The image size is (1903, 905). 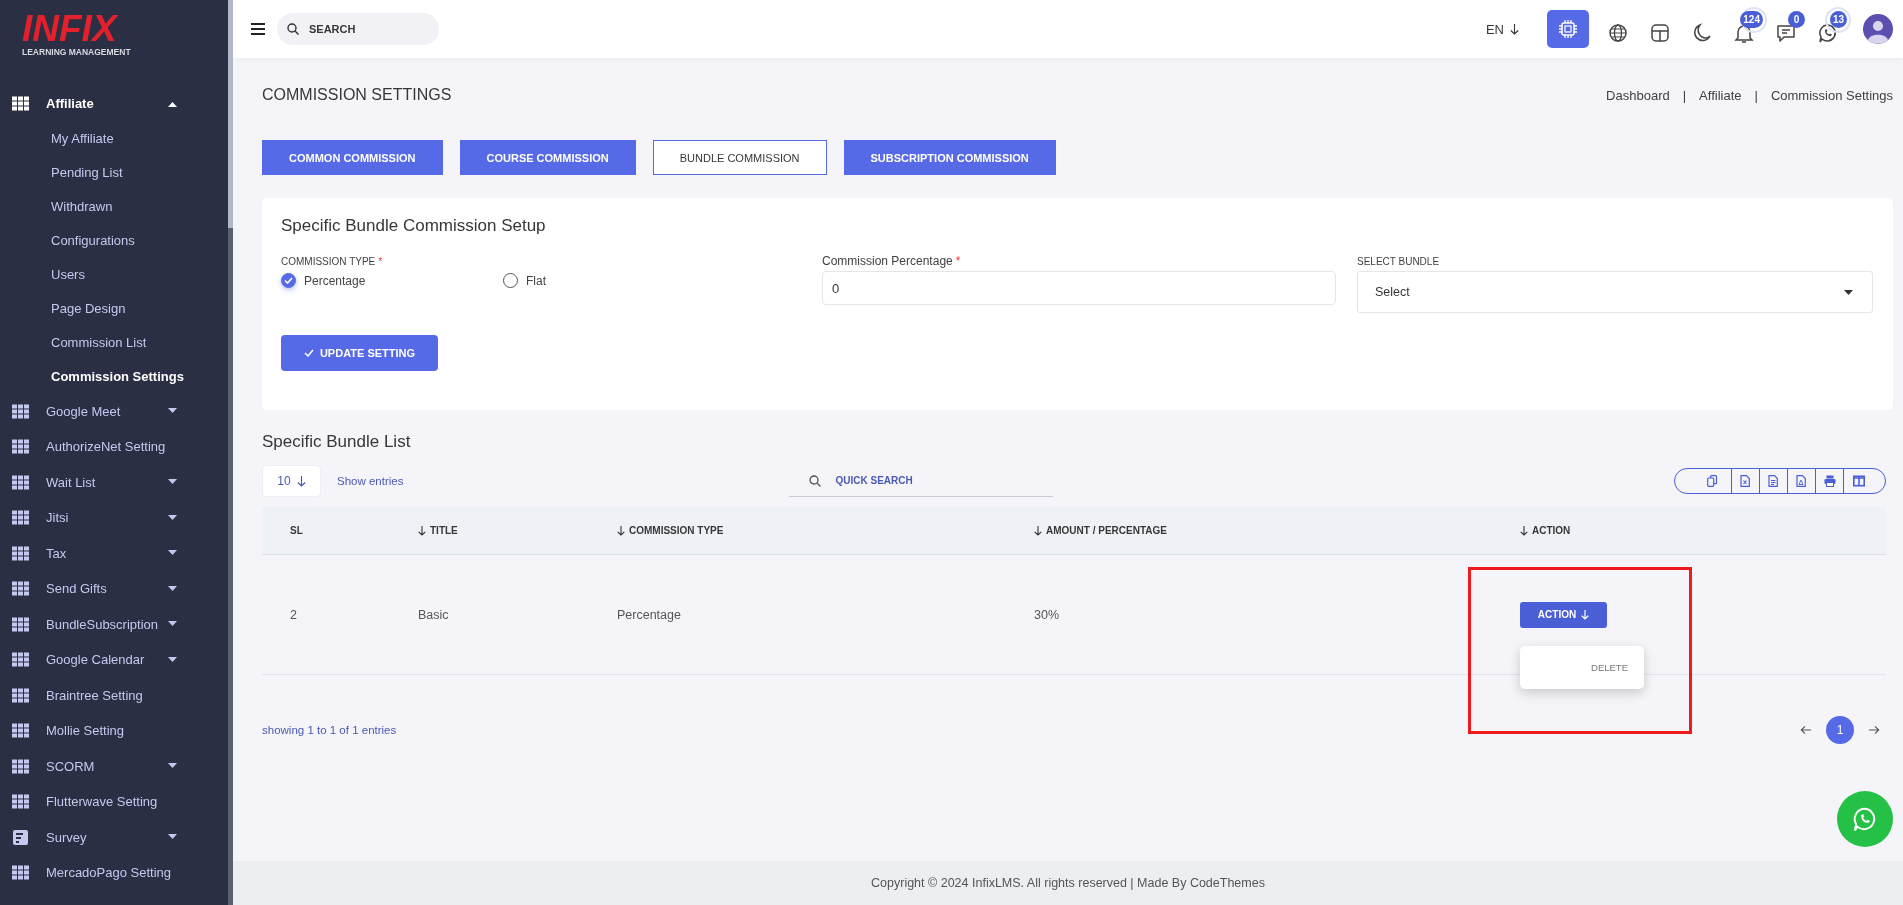 I want to click on chat-icon, so click(x=1786, y=33).